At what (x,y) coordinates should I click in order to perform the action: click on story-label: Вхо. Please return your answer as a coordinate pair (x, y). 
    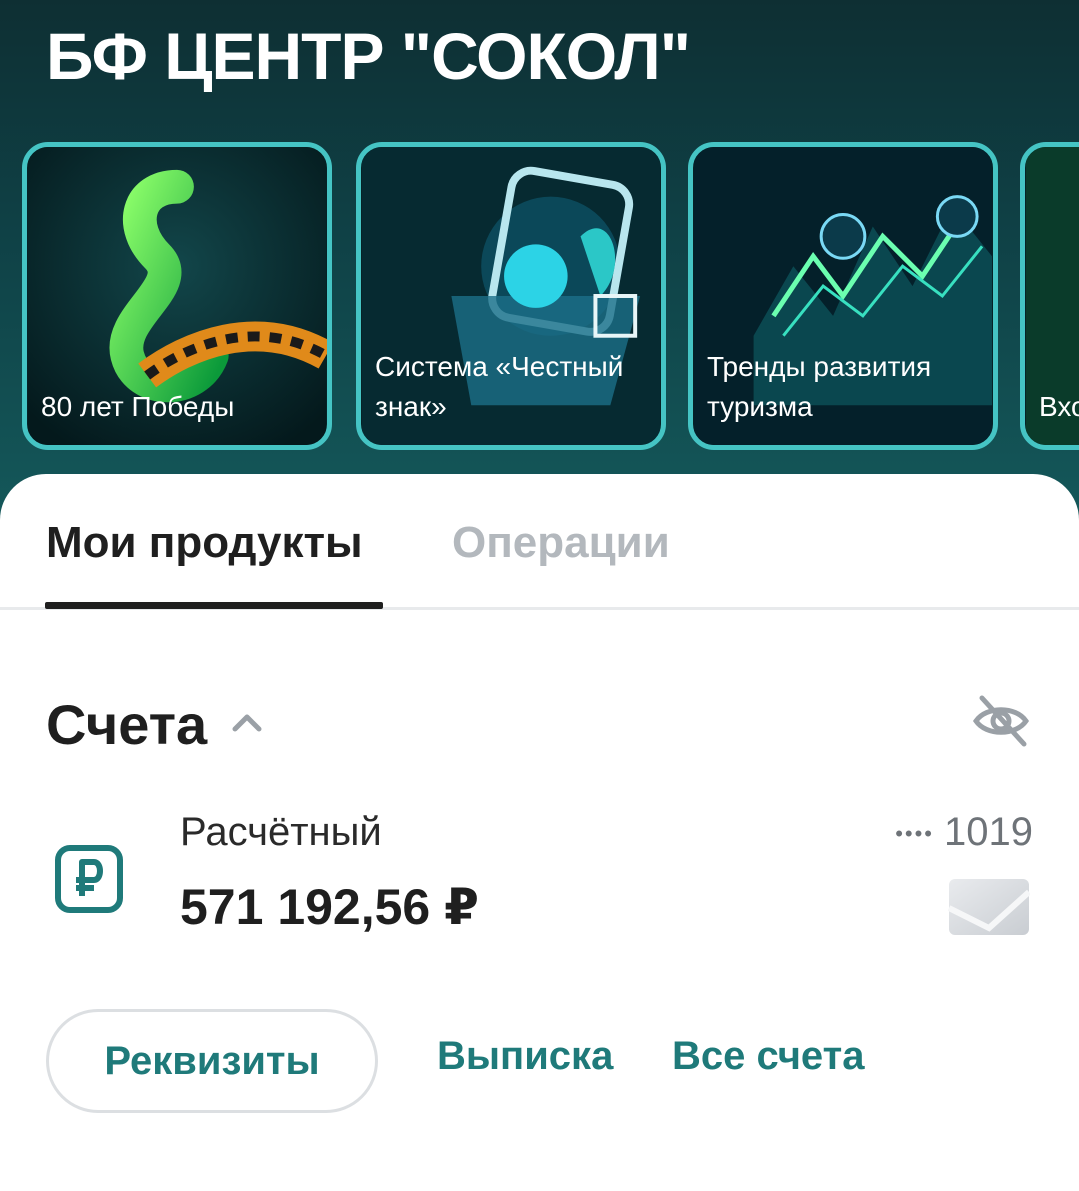
    Looking at the image, I should click on (1059, 406).